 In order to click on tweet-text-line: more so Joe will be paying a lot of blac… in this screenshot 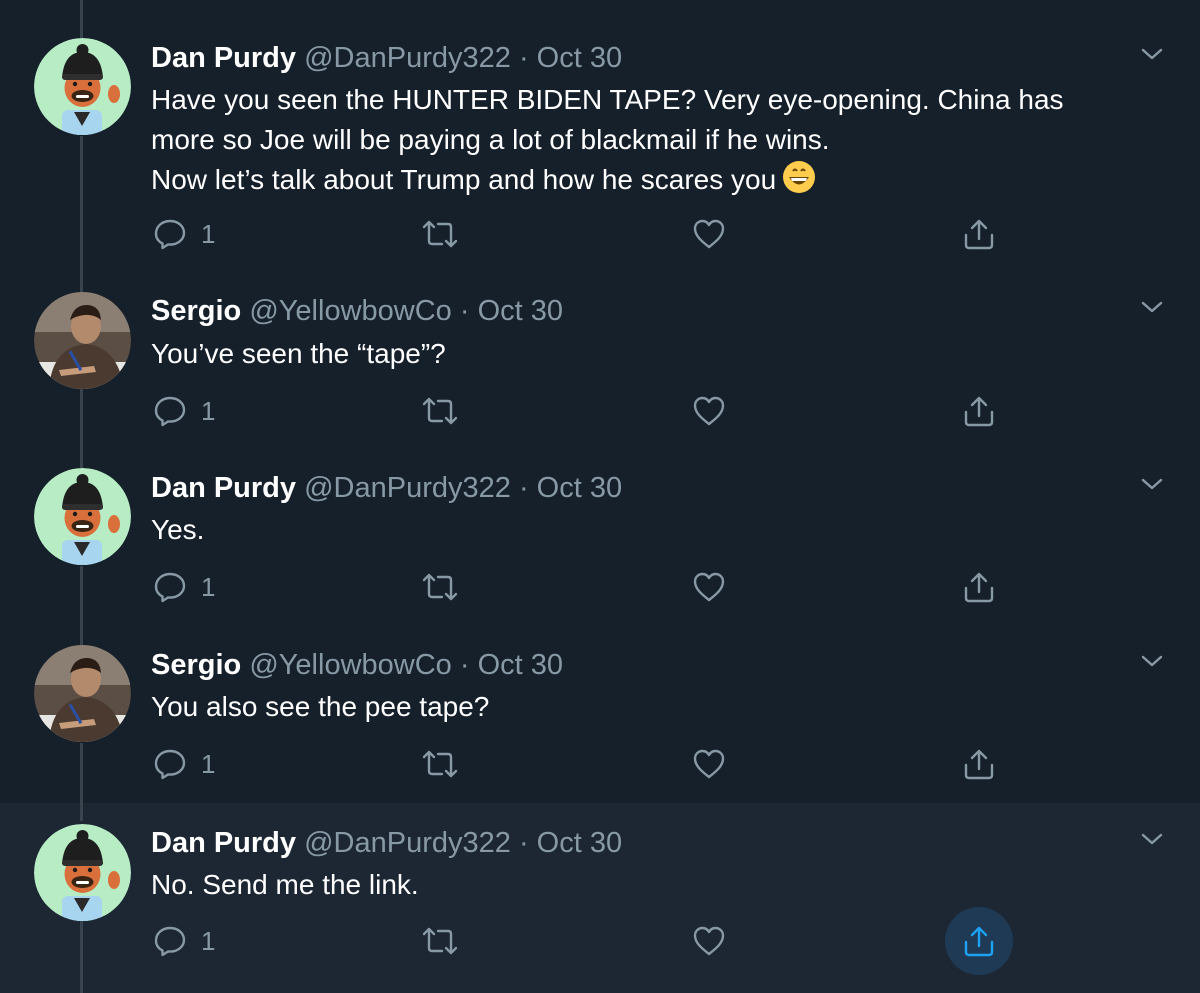, I will do `click(490, 139)`.